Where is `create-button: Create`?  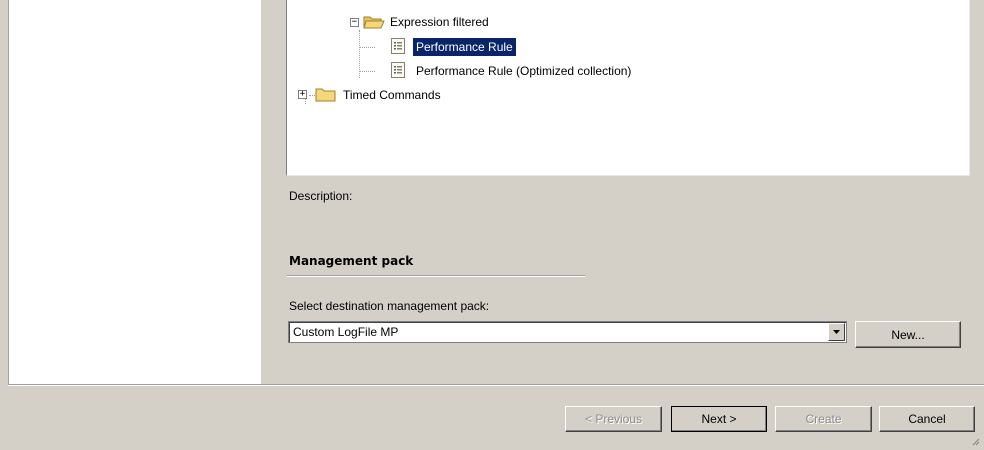
create-button: Create is located at coordinates (823, 419).